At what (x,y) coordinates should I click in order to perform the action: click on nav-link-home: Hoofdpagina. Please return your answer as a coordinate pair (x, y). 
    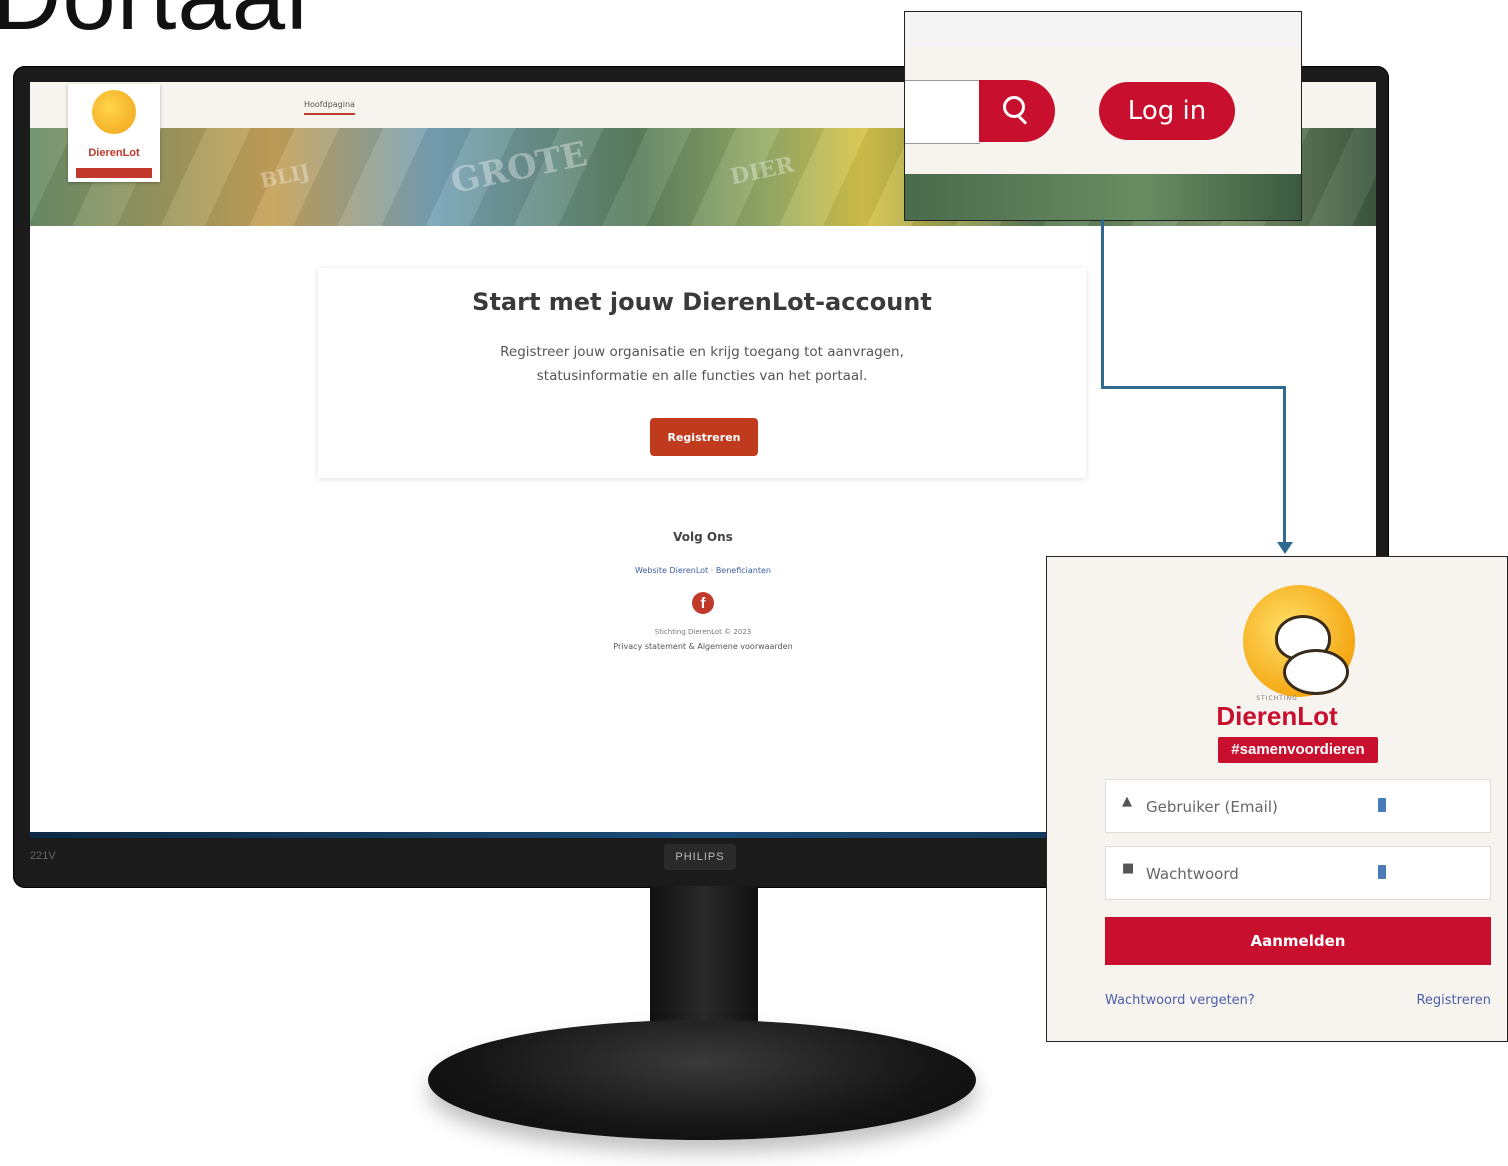
    Looking at the image, I should click on (329, 107).